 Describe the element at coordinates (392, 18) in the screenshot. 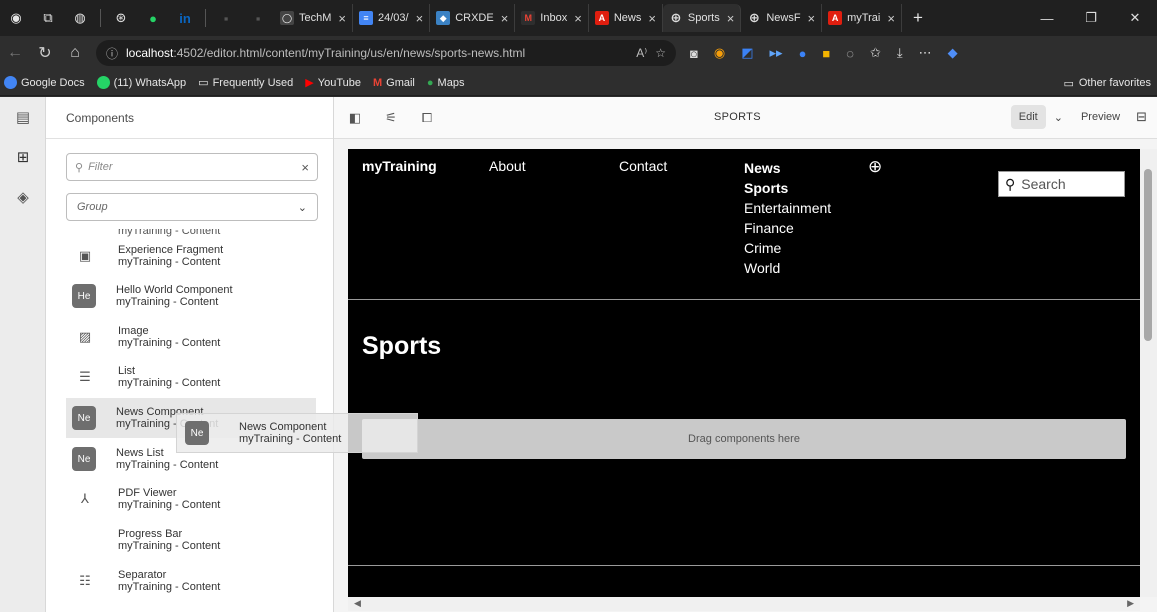

I see `tab-sheet: ≡ 24/03/×` at that location.